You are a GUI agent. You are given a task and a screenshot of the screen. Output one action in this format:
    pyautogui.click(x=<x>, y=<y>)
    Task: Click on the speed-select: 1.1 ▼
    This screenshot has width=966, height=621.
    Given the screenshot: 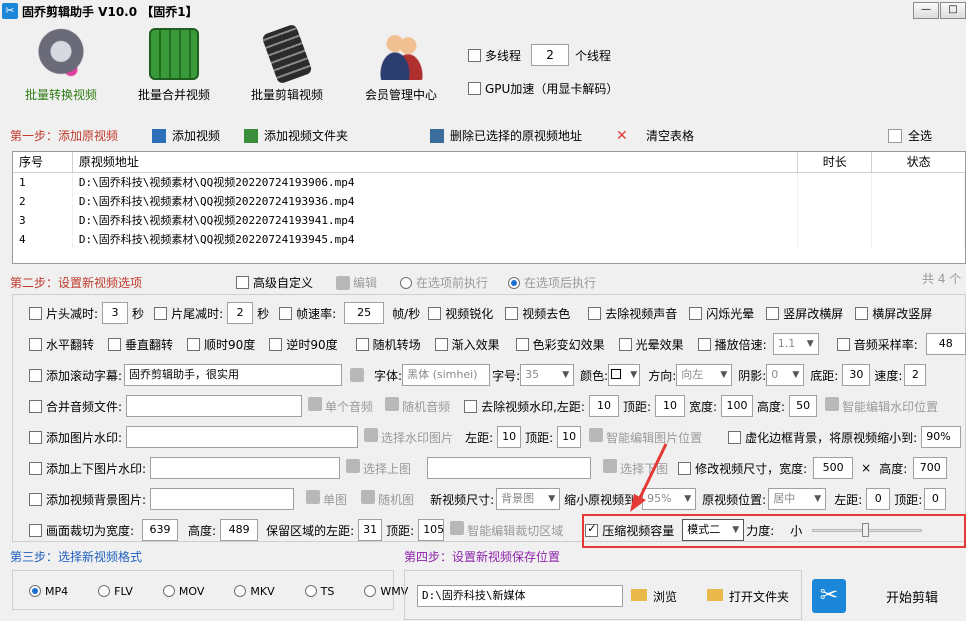 What is the action you would take?
    pyautogui.click(x=795, y=344)
    